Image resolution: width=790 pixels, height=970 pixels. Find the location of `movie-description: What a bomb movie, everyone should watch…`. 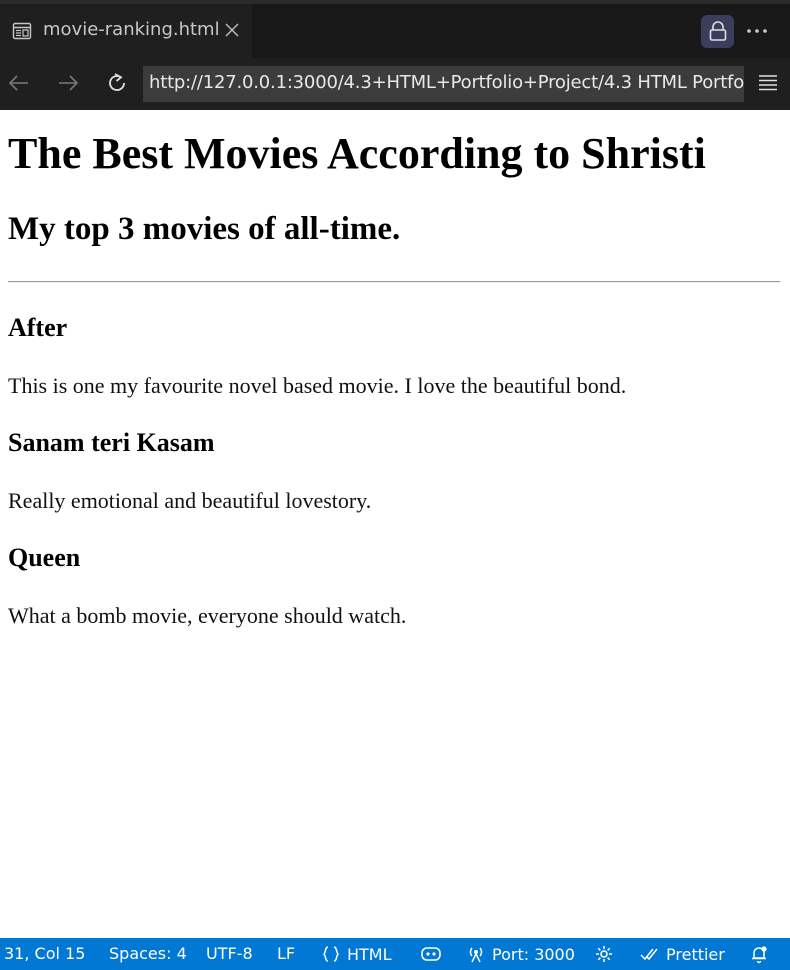

movie-description: What a bomb movie, everyone should watch… is located at coordinates (207, 615).